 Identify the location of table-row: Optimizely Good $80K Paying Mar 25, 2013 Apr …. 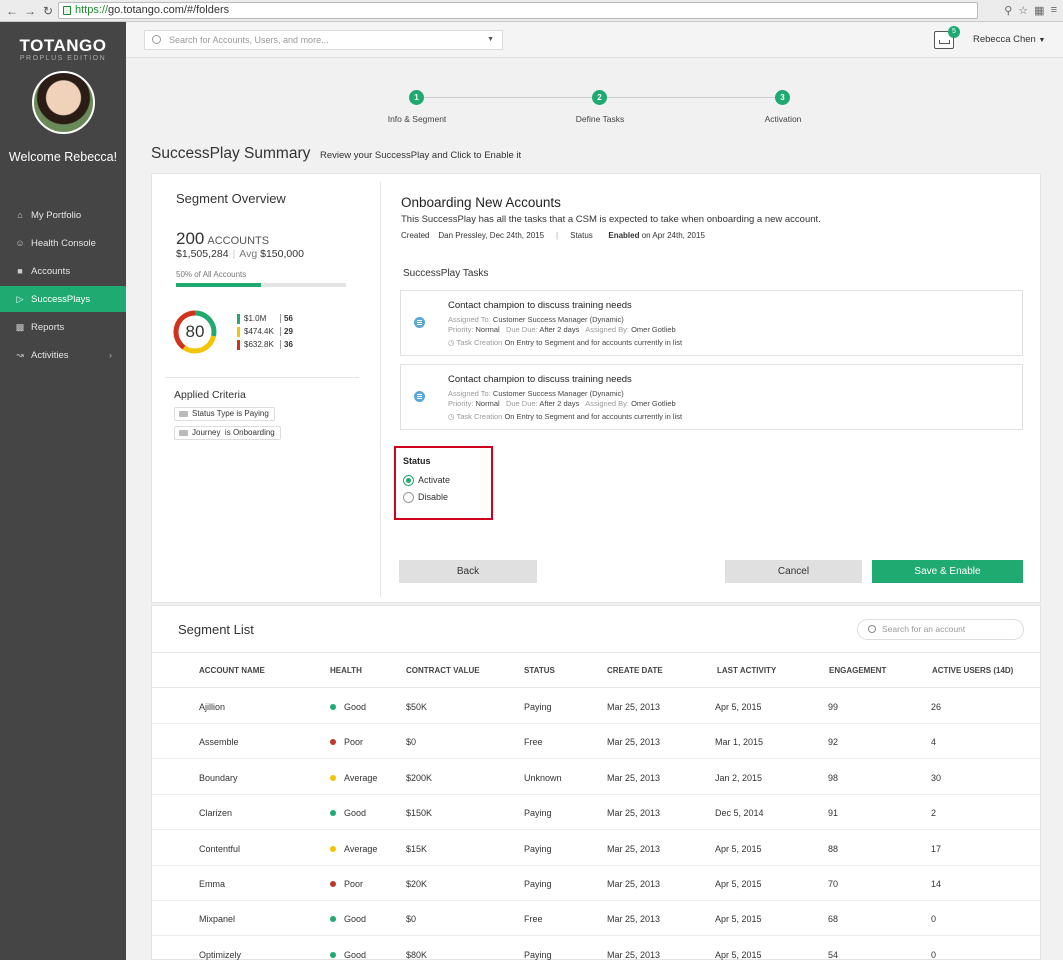
(596, 948).